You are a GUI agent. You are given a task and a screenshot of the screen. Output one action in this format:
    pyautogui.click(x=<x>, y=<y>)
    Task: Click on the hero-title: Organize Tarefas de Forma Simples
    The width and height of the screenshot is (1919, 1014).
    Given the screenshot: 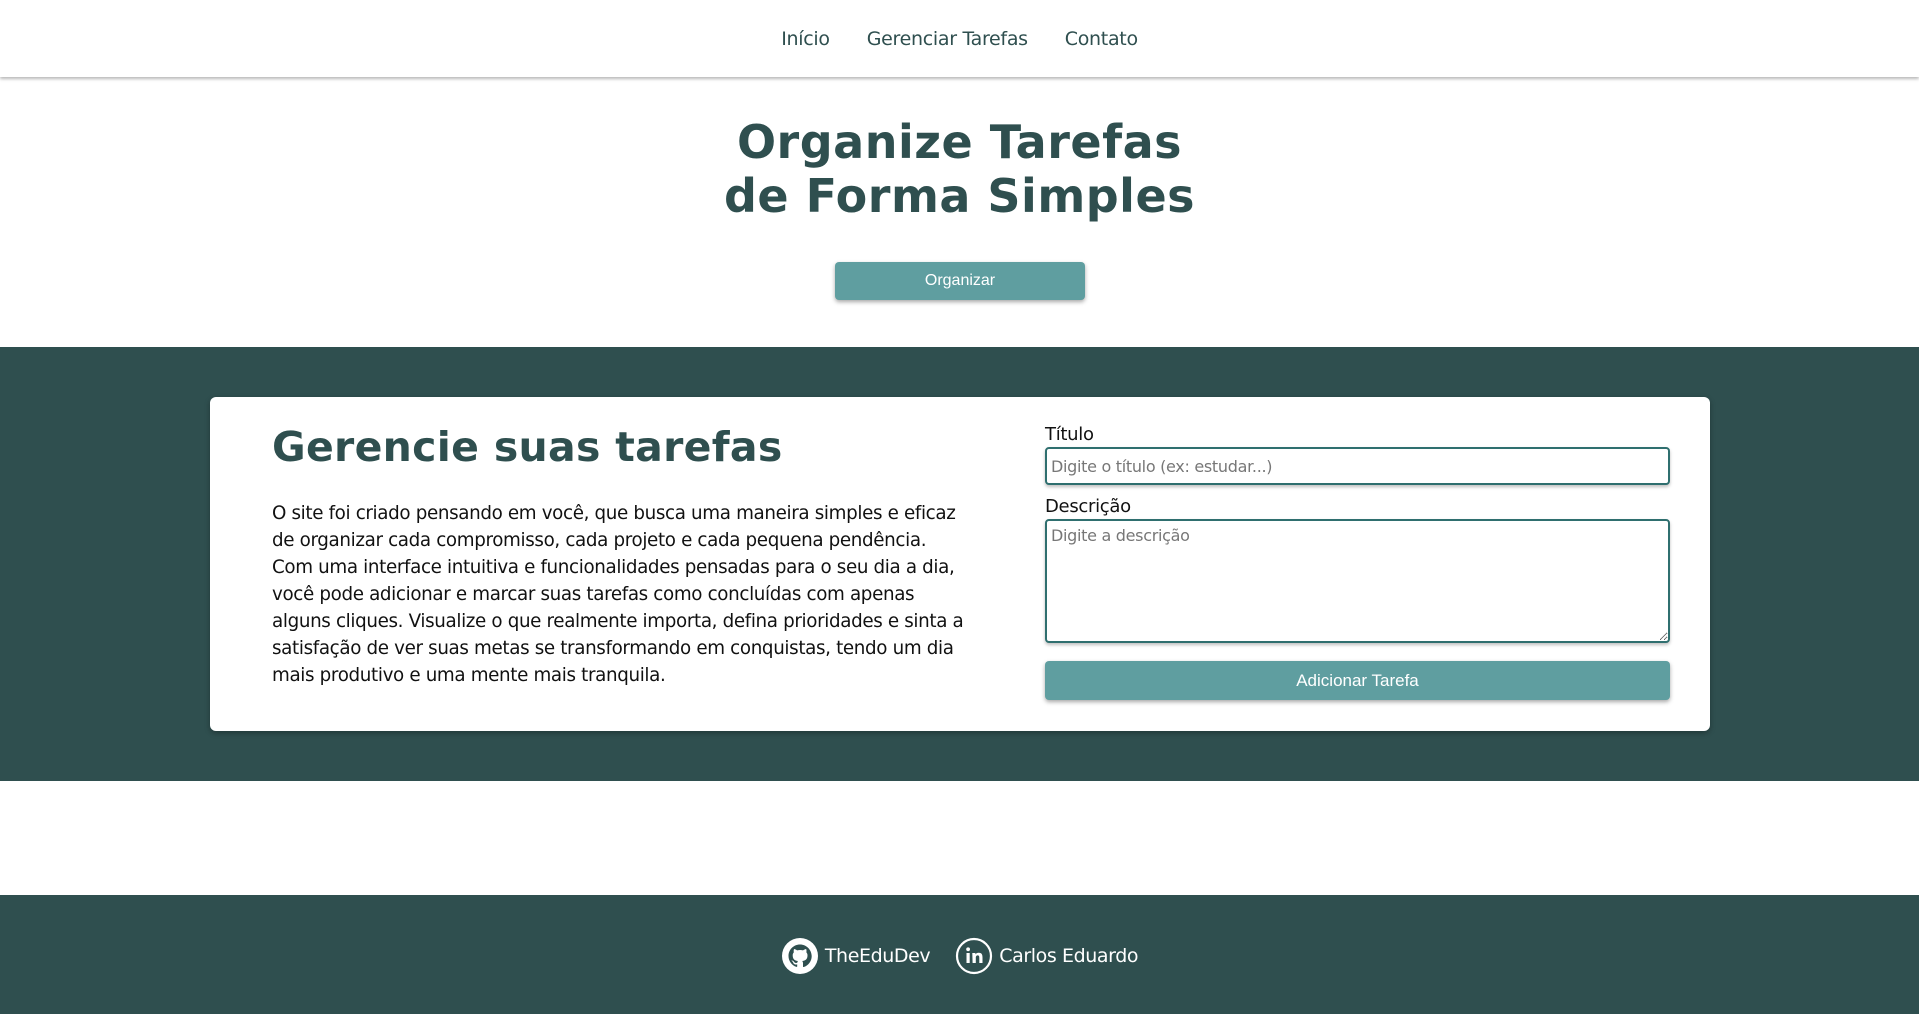 What is the action you would take?
    pyautogui.click(x=959, y=169)
    